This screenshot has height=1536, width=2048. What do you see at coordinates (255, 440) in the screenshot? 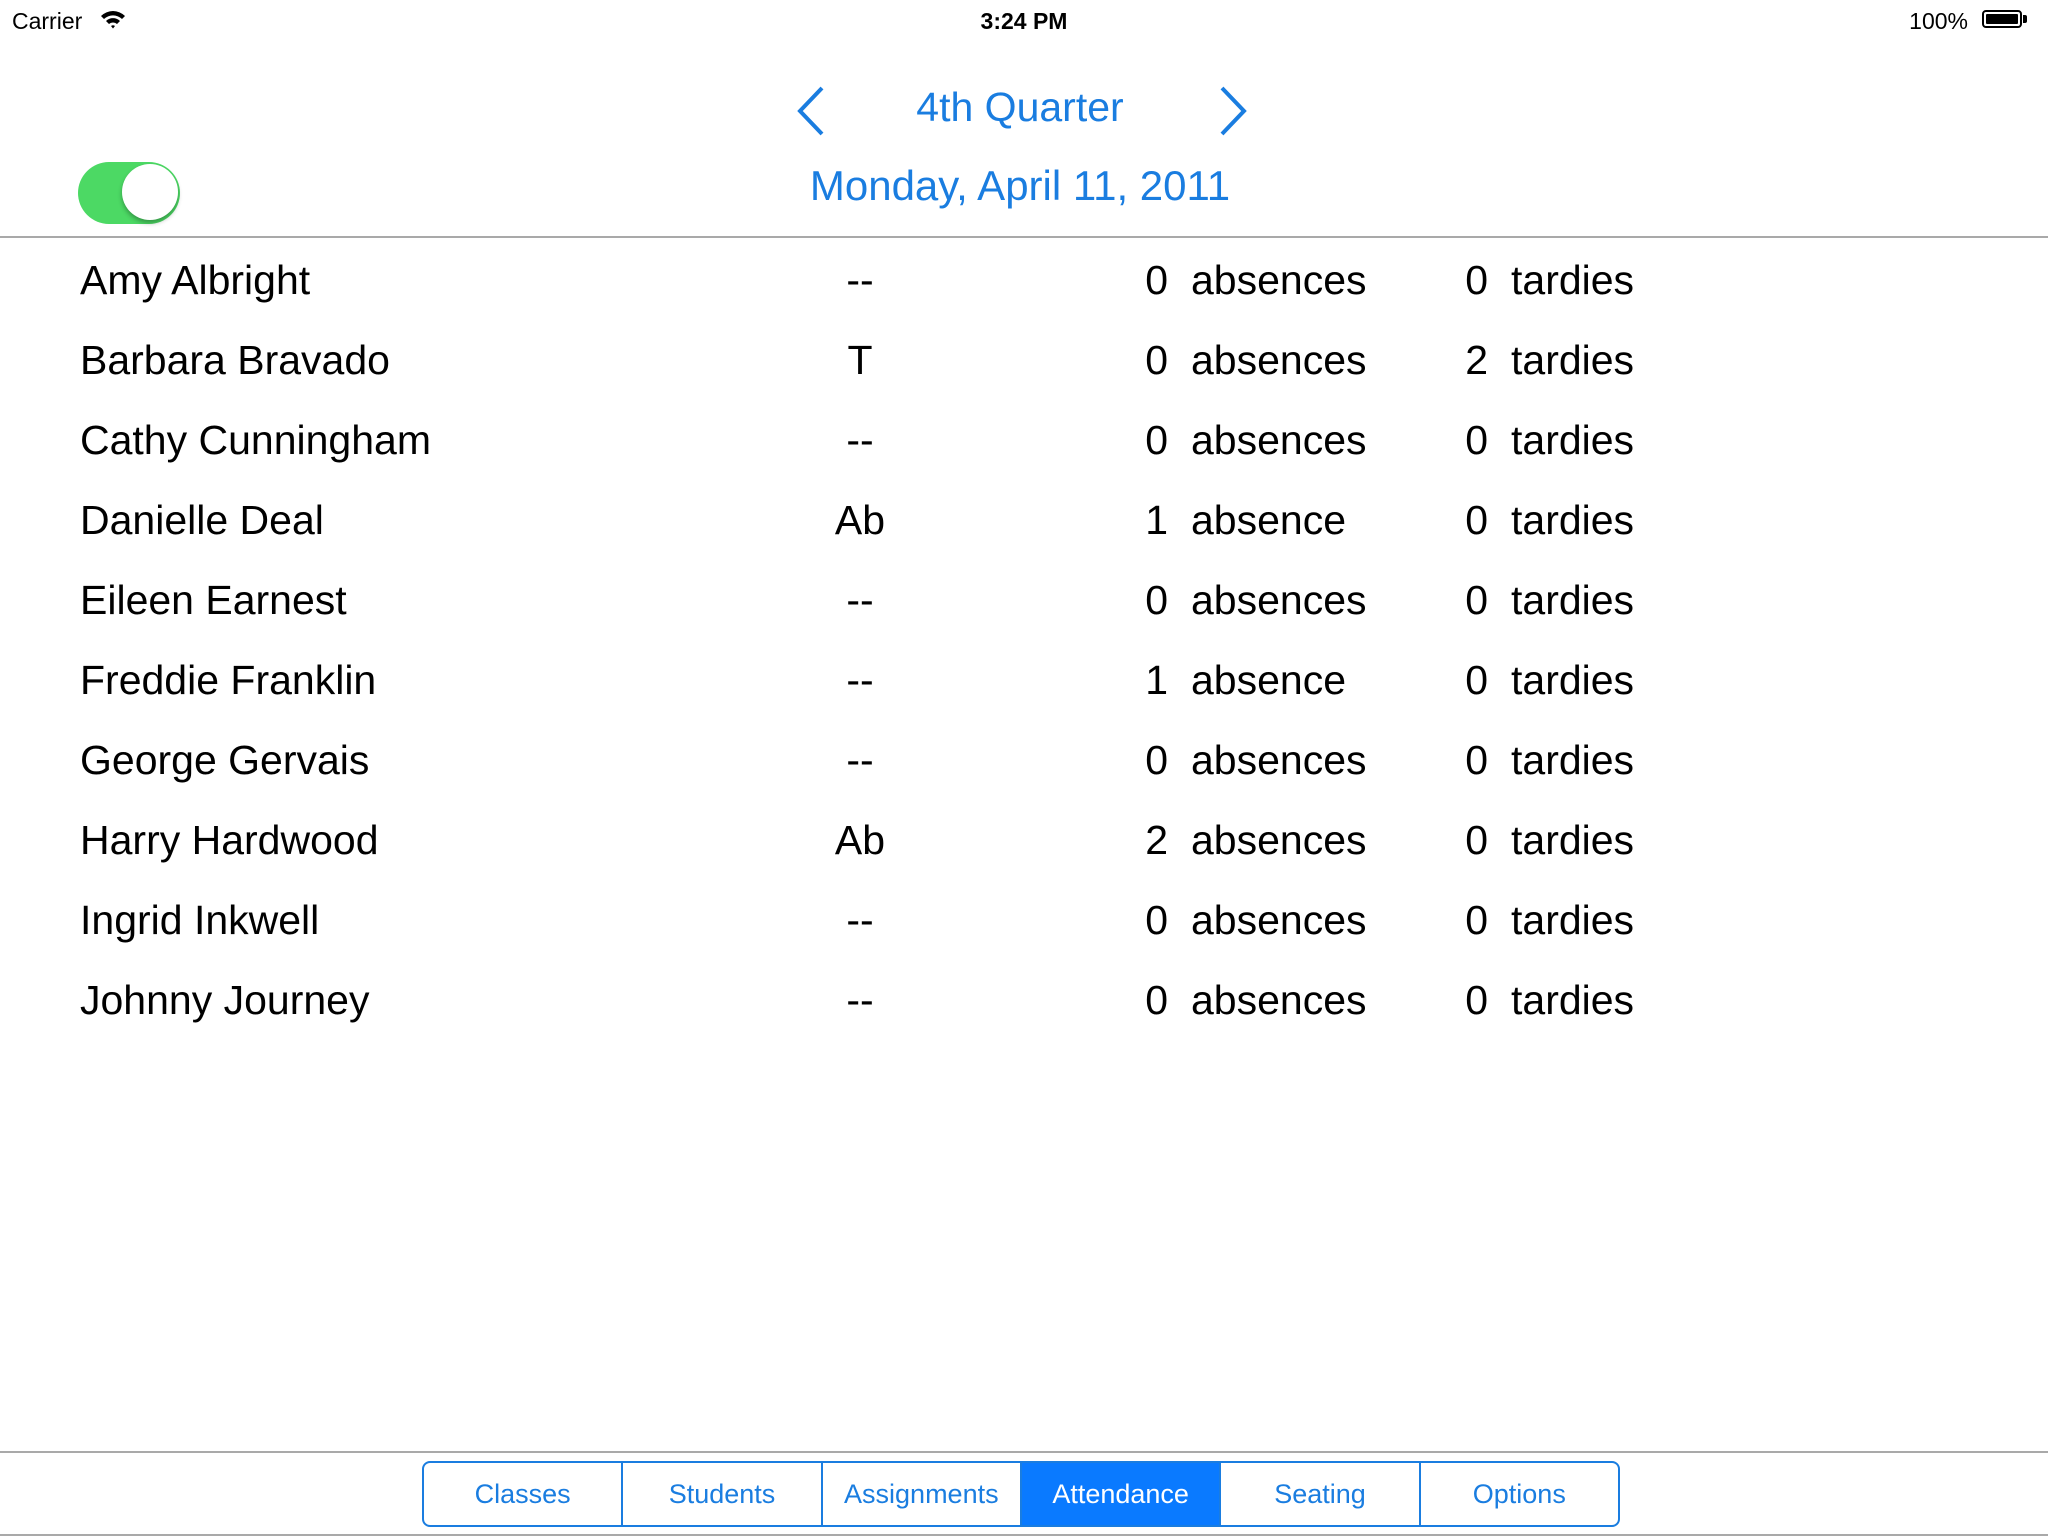
I see `student-name: Cathy Cunningham` at bounding box center [255, 440].